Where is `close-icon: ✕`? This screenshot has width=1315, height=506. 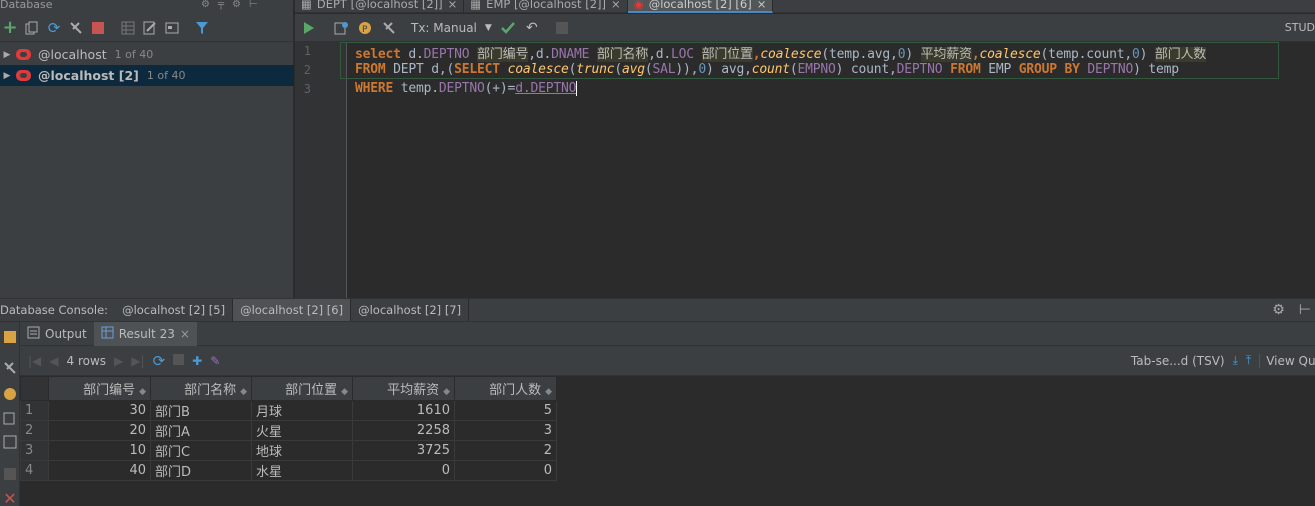 close-icon: ✕ is located at coordinates (10, 497).